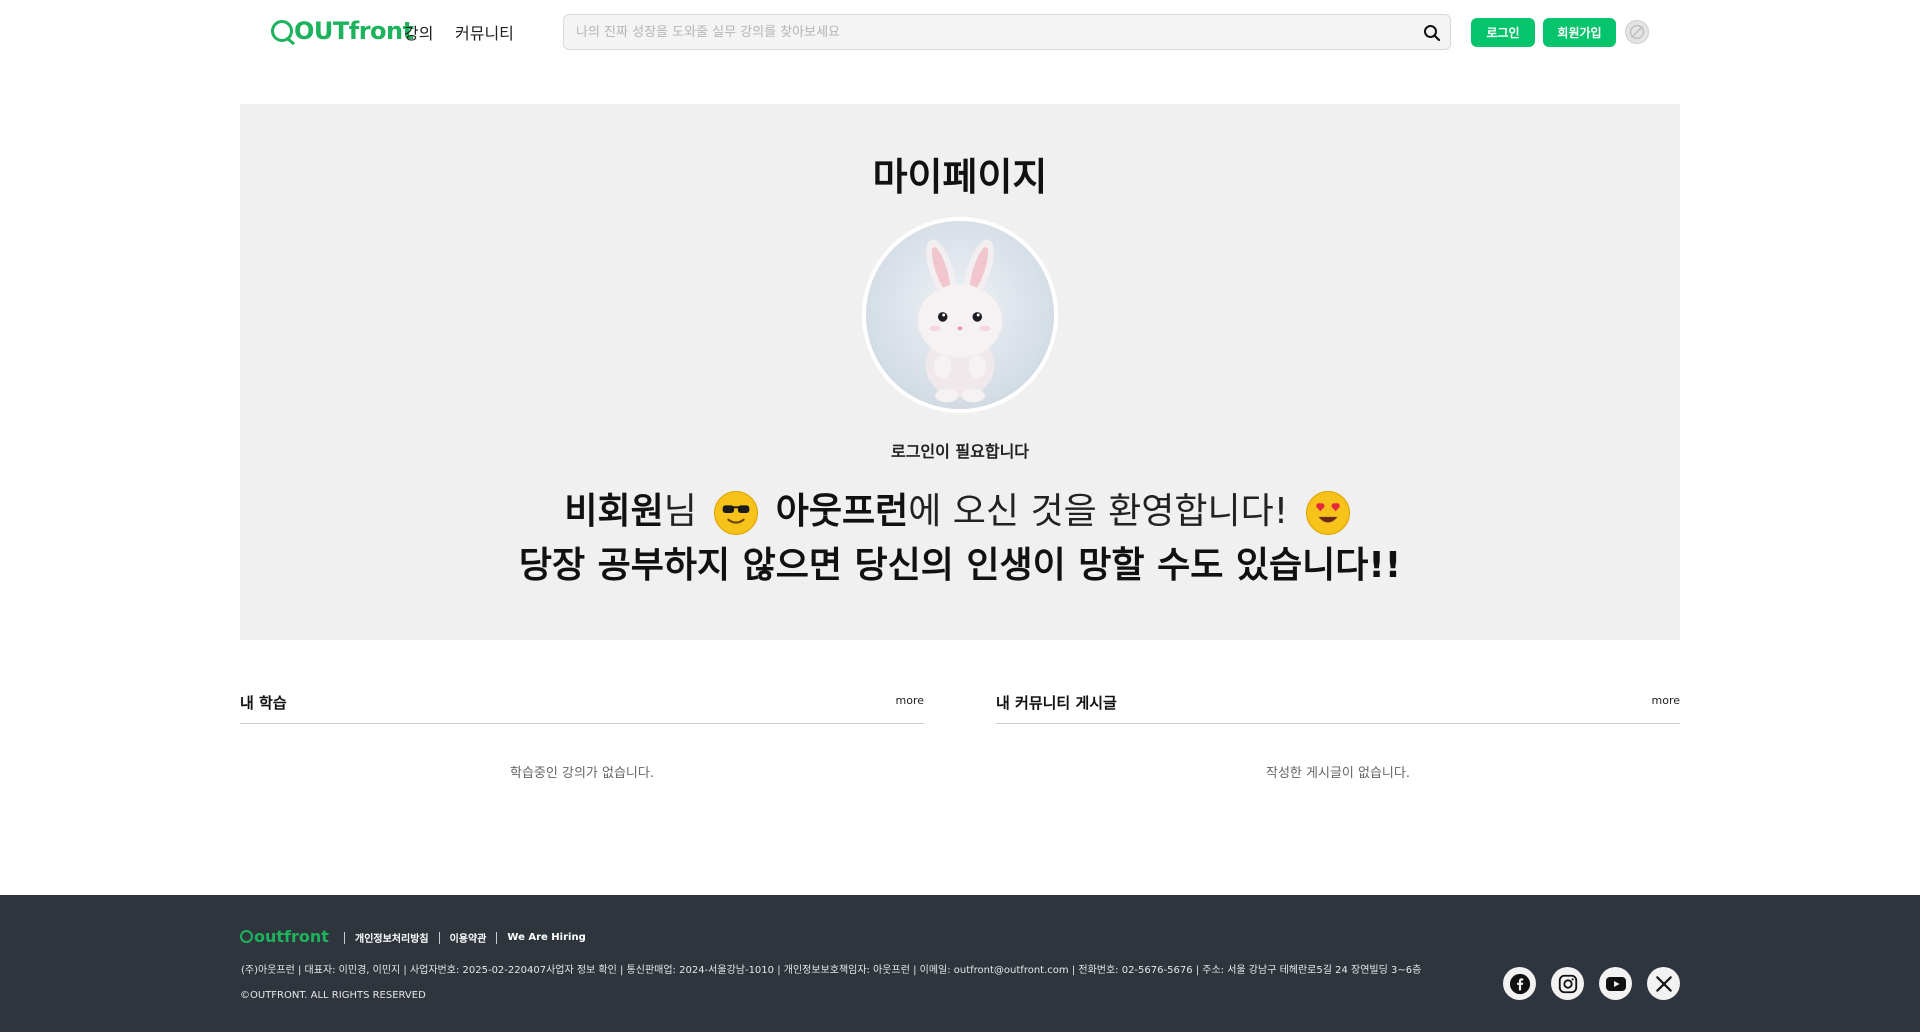  What do you see at coordinates (960, 177) in the screenshot?
I see `page-title: 마이페이지` at bounding box center [960, 177].